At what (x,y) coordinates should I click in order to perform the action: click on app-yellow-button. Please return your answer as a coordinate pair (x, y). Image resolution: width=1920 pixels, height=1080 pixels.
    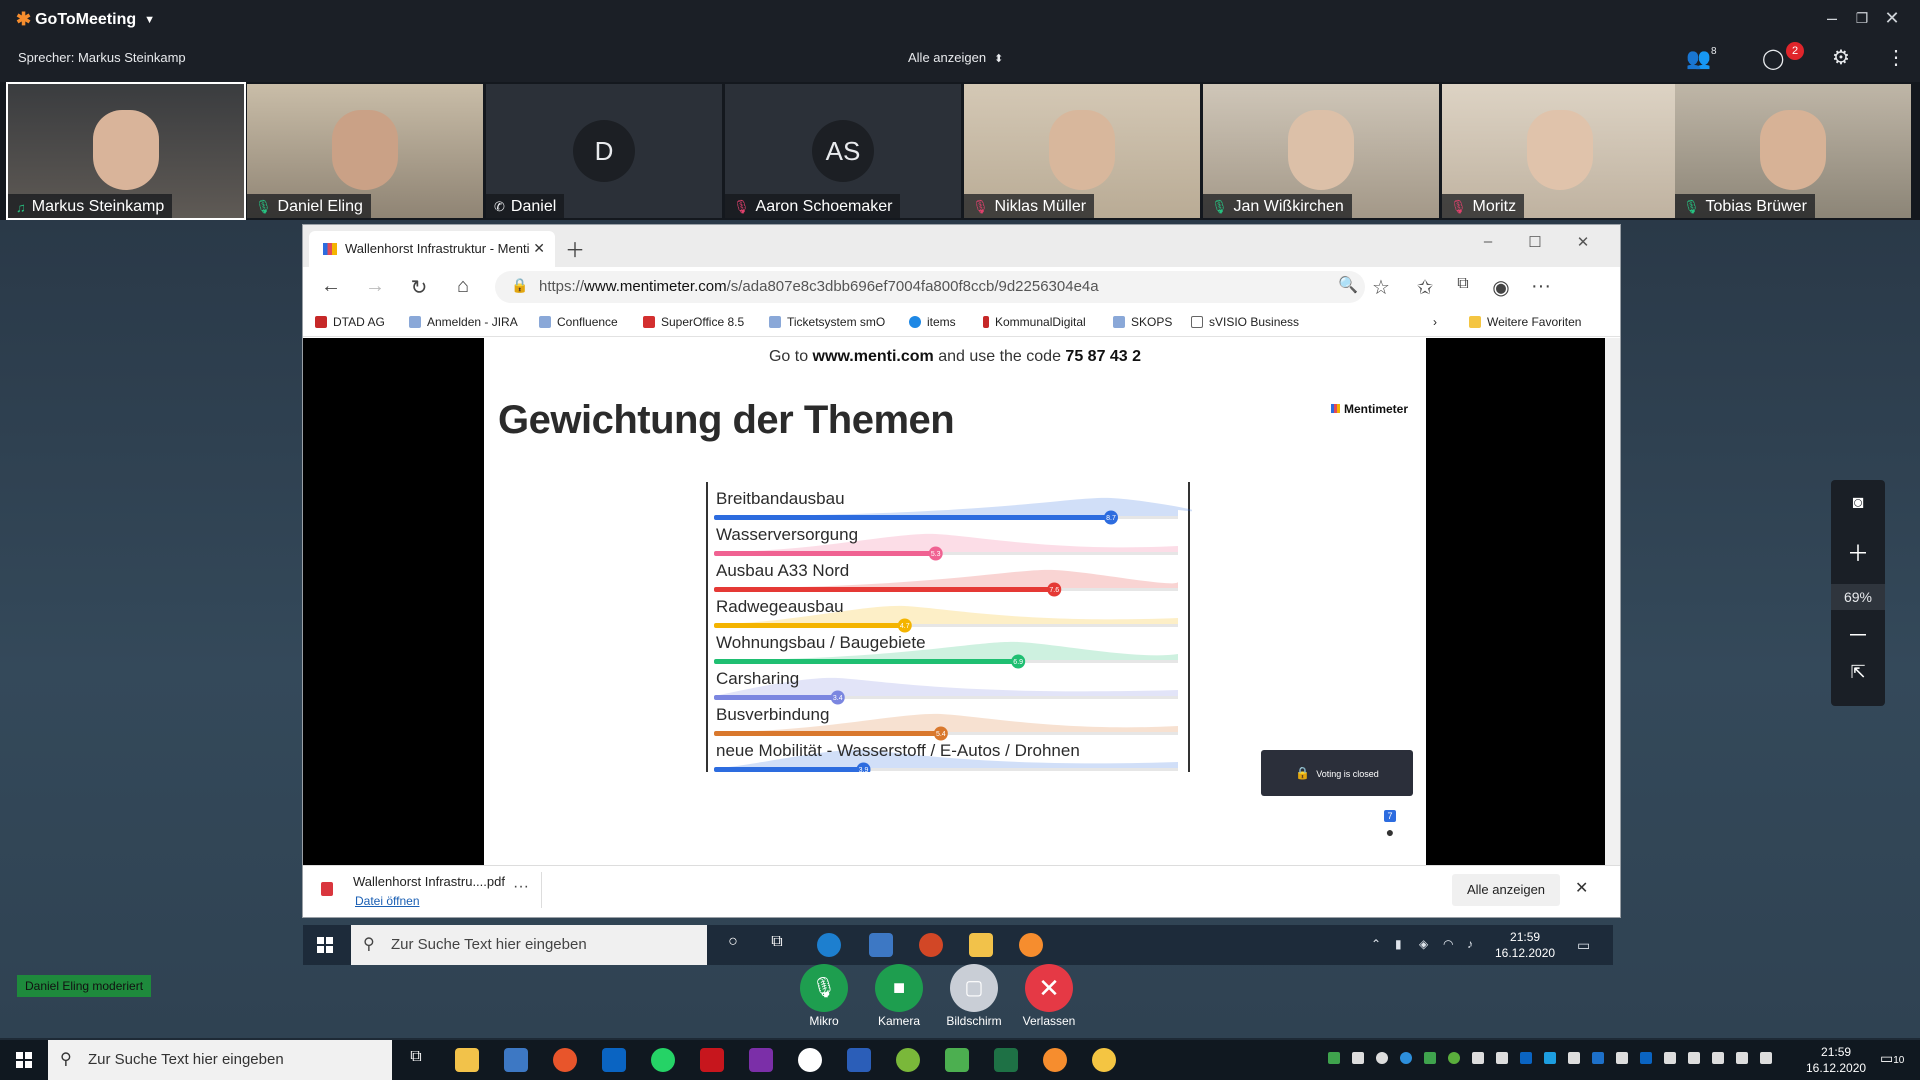
    Looking at the image, I should click on (1104, 1060).